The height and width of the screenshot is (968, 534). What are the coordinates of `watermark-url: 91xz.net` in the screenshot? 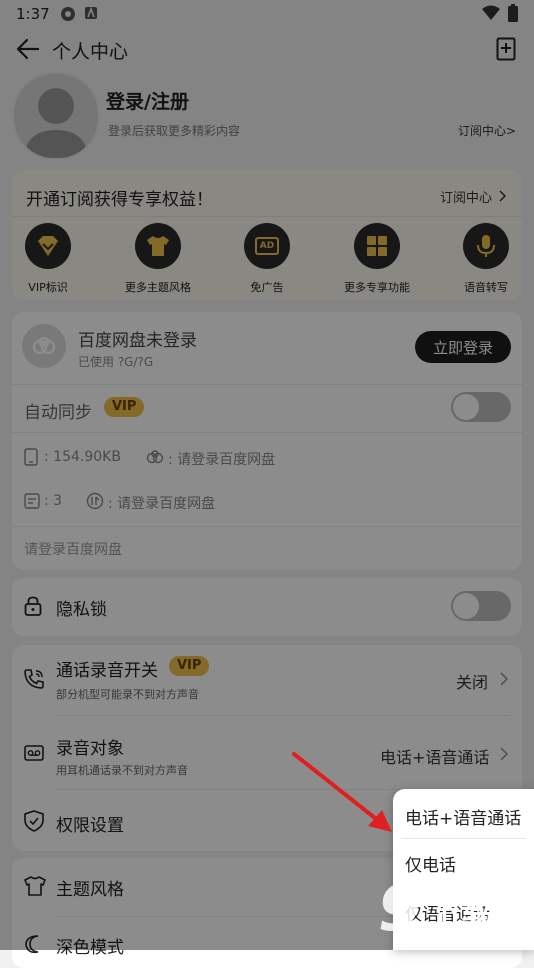 It's located at (480, 935).